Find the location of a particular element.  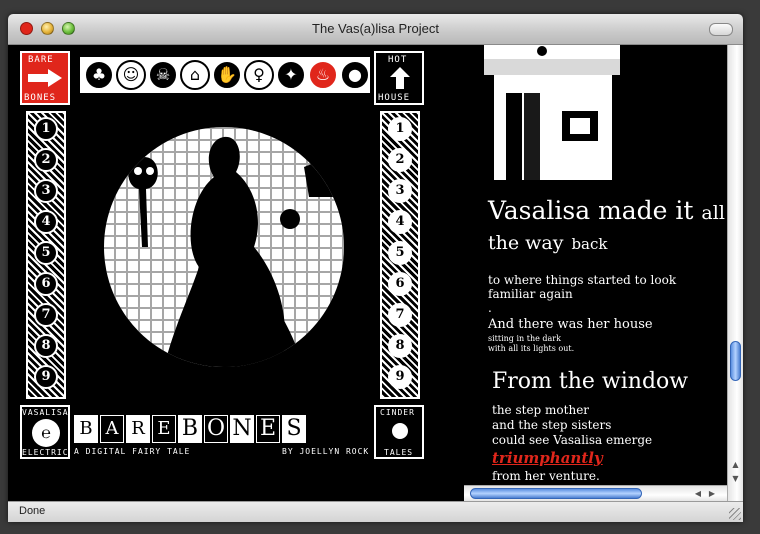

doll-icon: ♀ is located at coordinates (259, 75).